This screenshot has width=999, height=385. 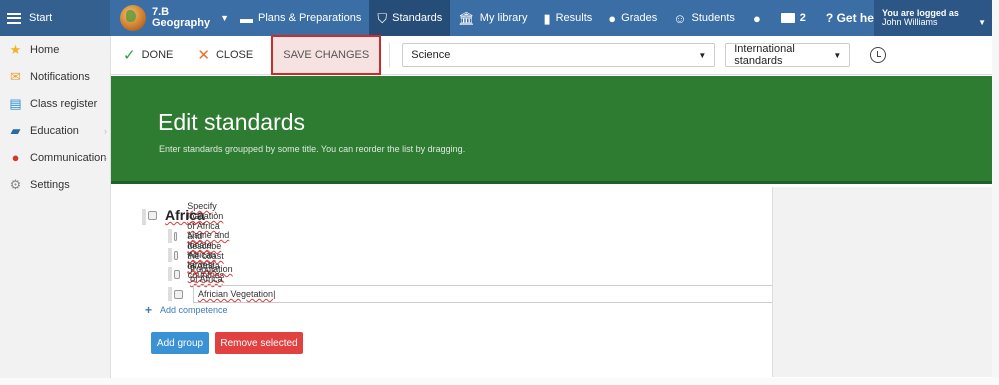 I want to click on sidebar-item-settings: ⚙ Settings, so click(x=55, y=184).